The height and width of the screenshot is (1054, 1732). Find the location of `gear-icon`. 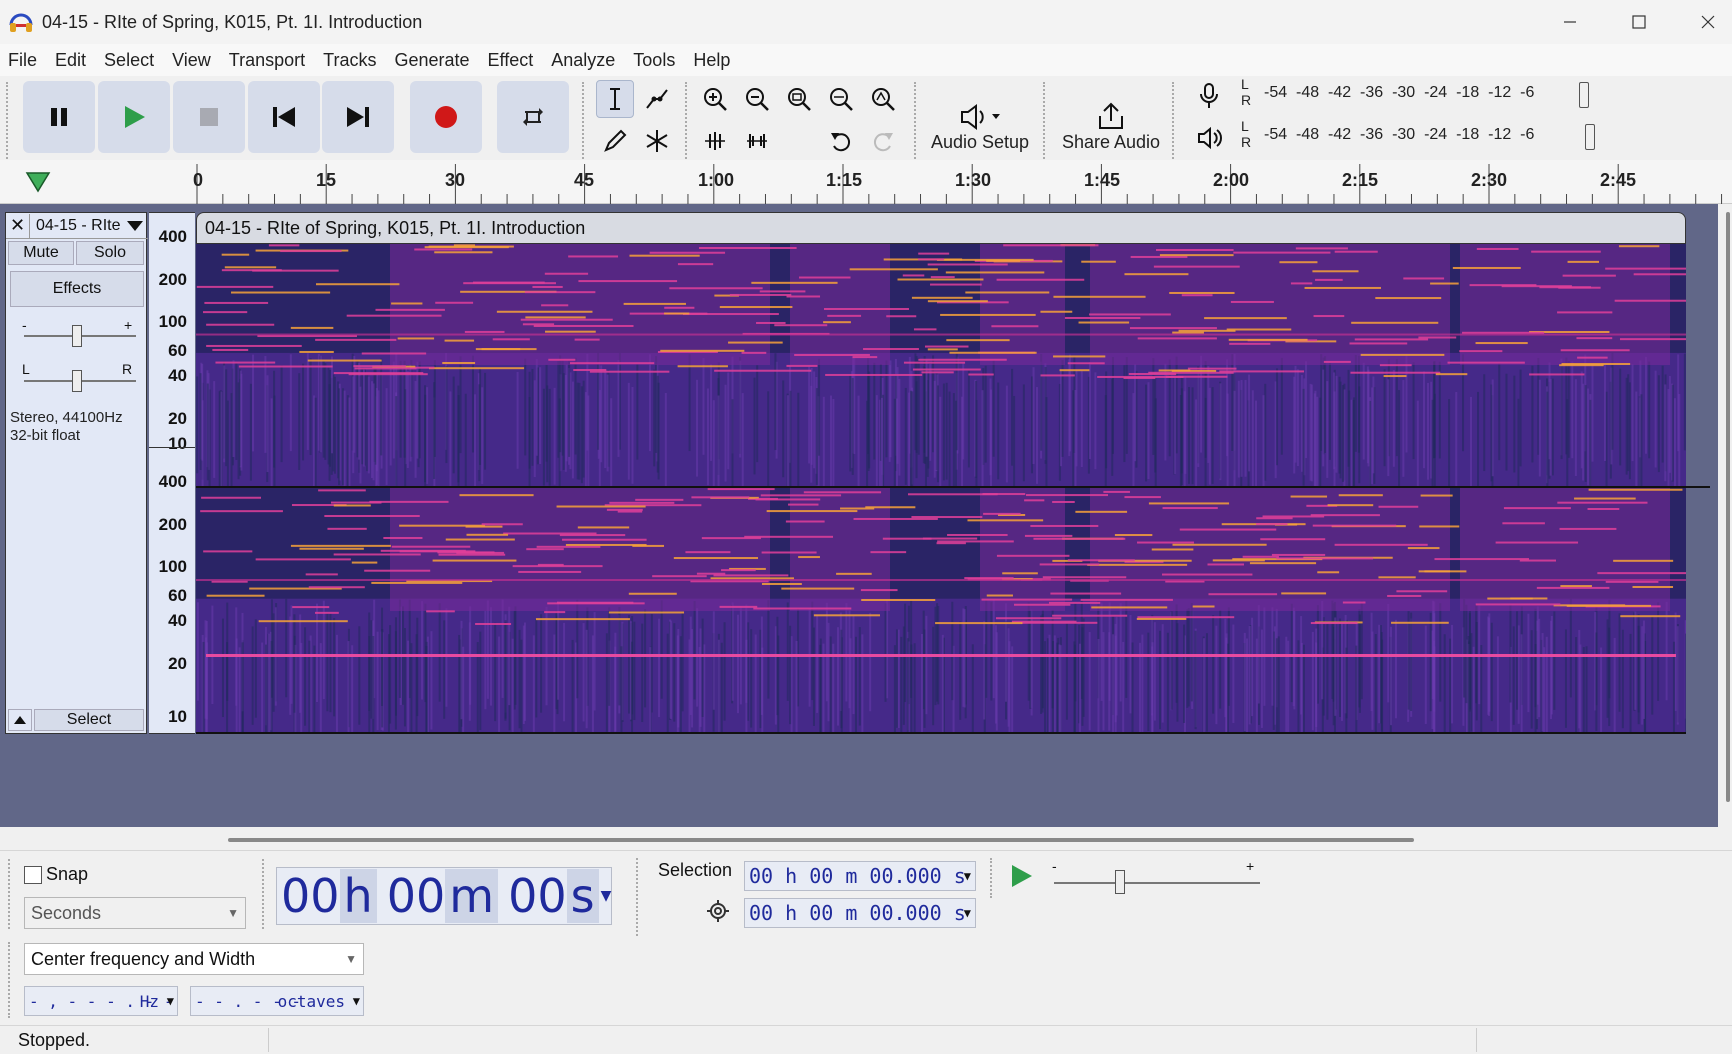

gear-icon is located at coordinates (718, 911).